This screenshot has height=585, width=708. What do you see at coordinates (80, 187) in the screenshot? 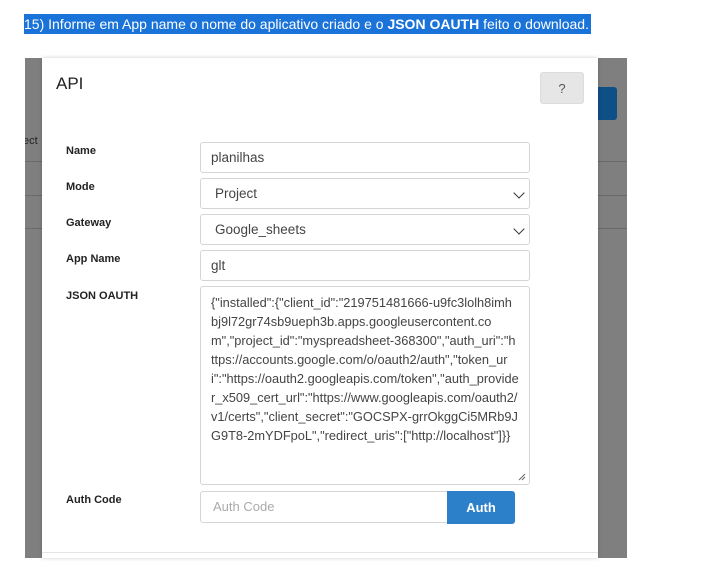
I see `mode-label: Mode` at bounding box center [80, 187].